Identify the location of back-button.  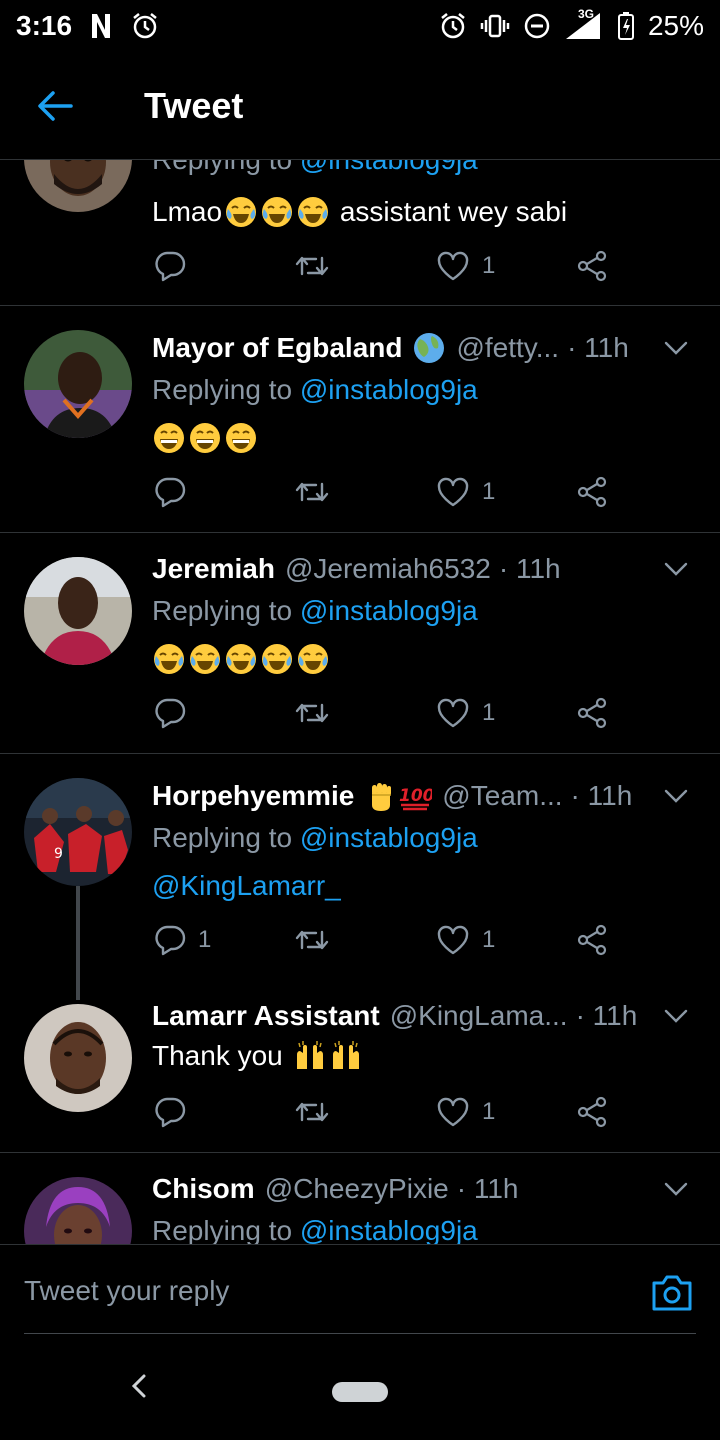
(55, 106).